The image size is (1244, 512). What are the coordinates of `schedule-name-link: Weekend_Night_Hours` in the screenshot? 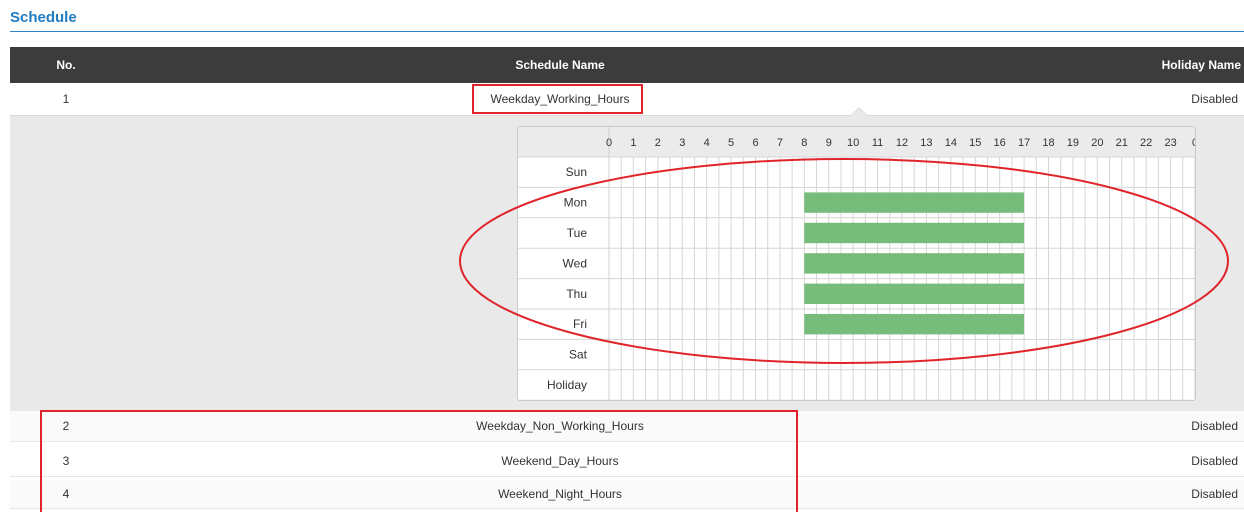 It's located at (560, 494).